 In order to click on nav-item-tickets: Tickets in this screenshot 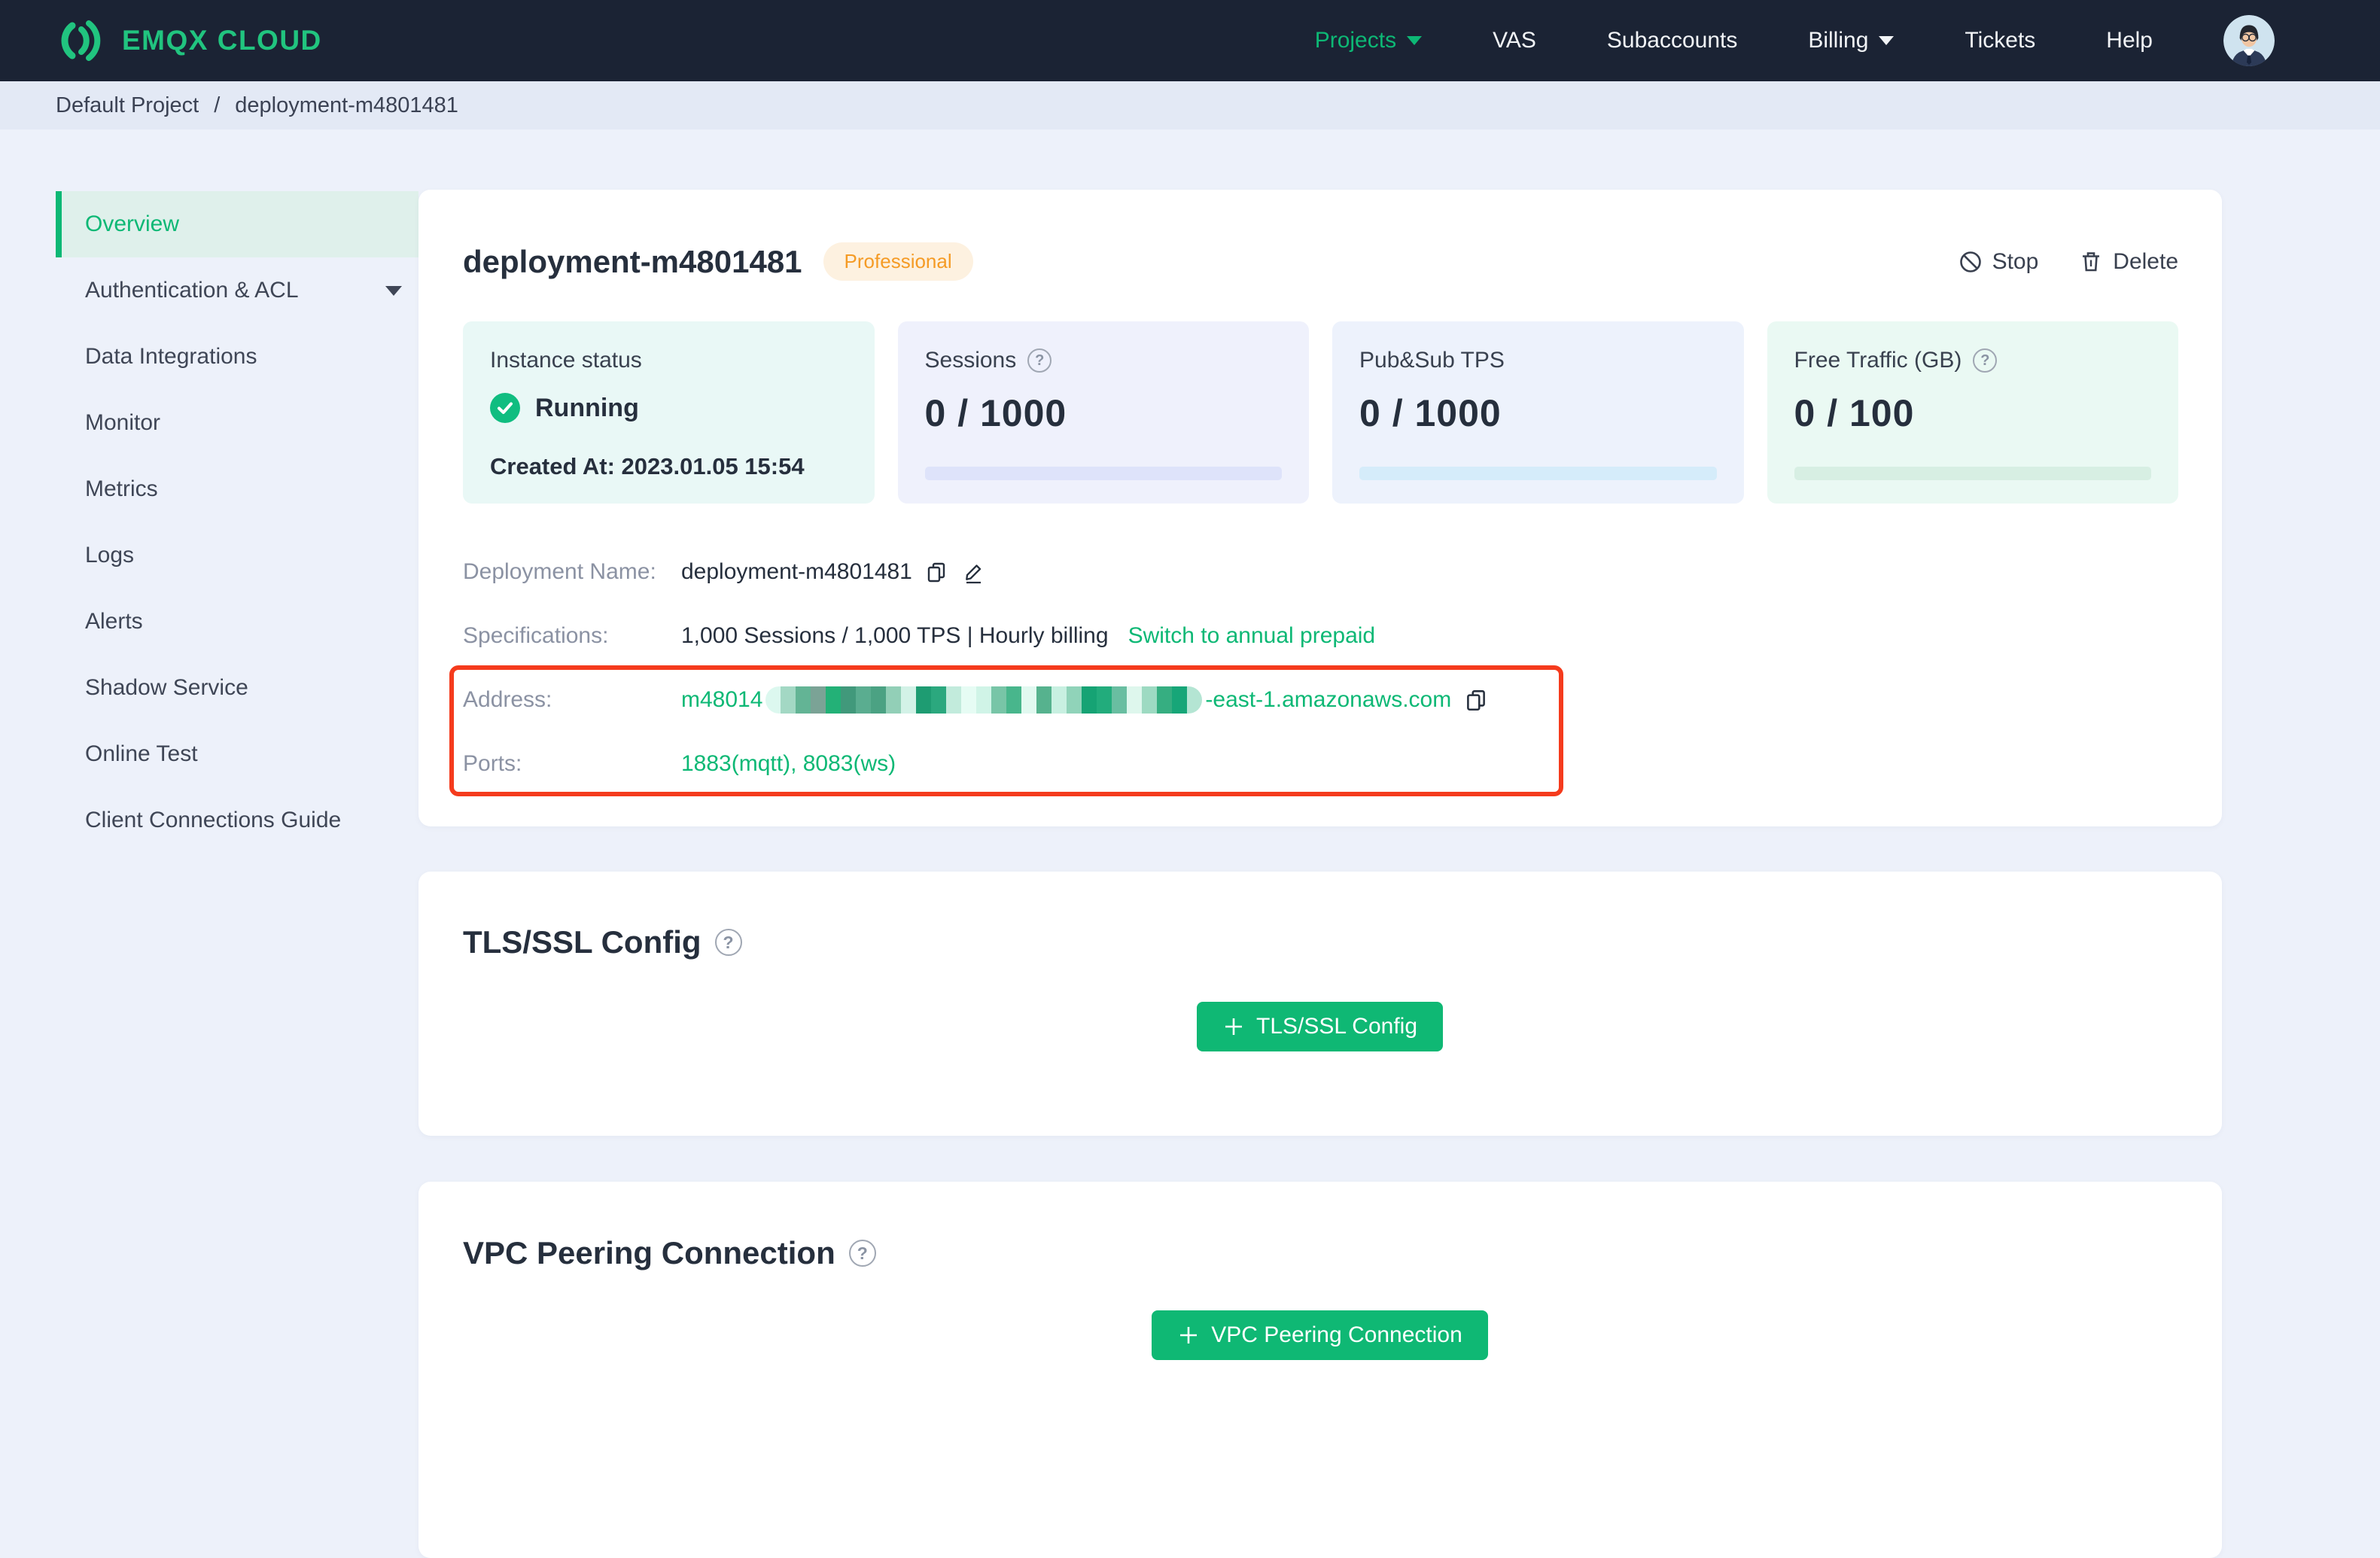, I will do `click(2000, 40)`.